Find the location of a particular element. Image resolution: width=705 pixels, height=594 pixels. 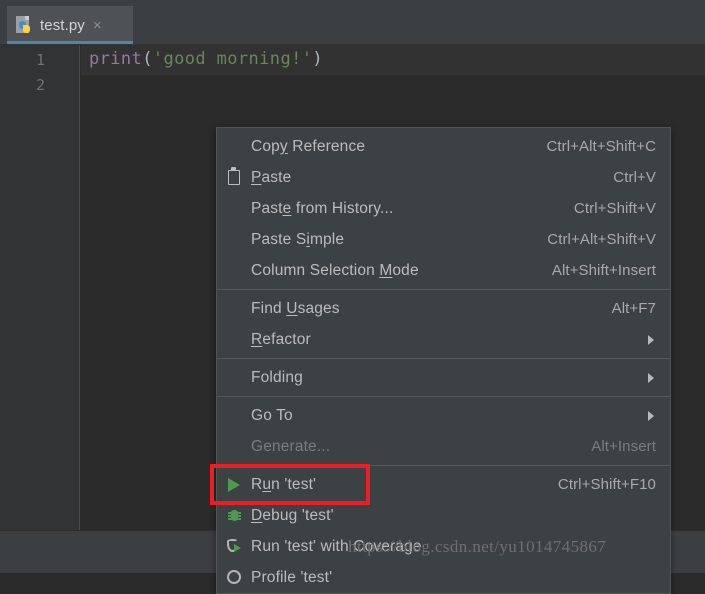

menu-item-run-test-with-coverage: Run 'test' with Coverage is located at coordinates (443, 546).